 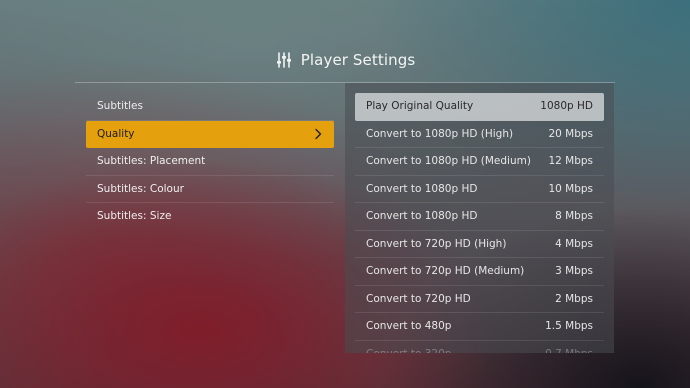 What do you see at coordinates (479, 189) in the screenshot?
I see `quality-option: Convert to 1080p HD 10 Mbps` at bounding box center [479, 189].